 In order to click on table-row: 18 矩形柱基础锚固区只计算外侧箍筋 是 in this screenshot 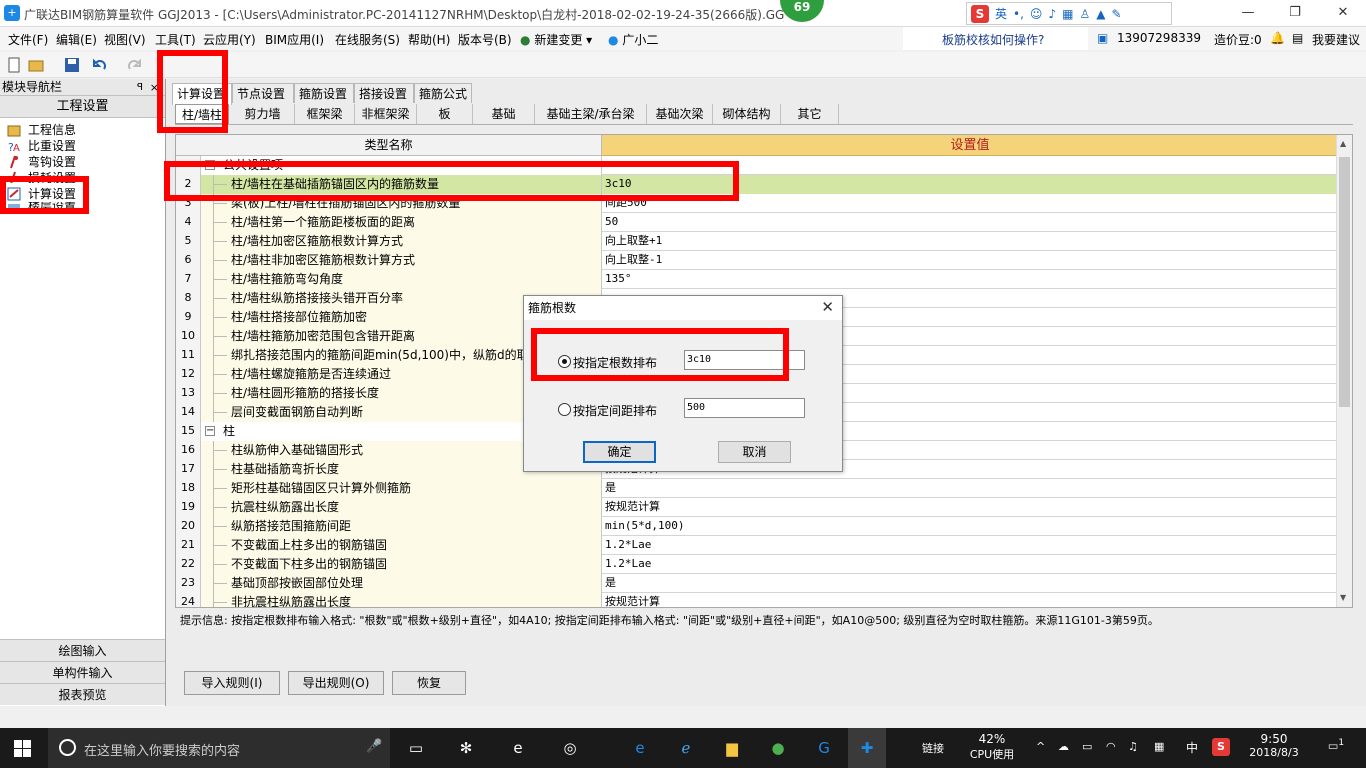, I will do `click(757, 488)`.